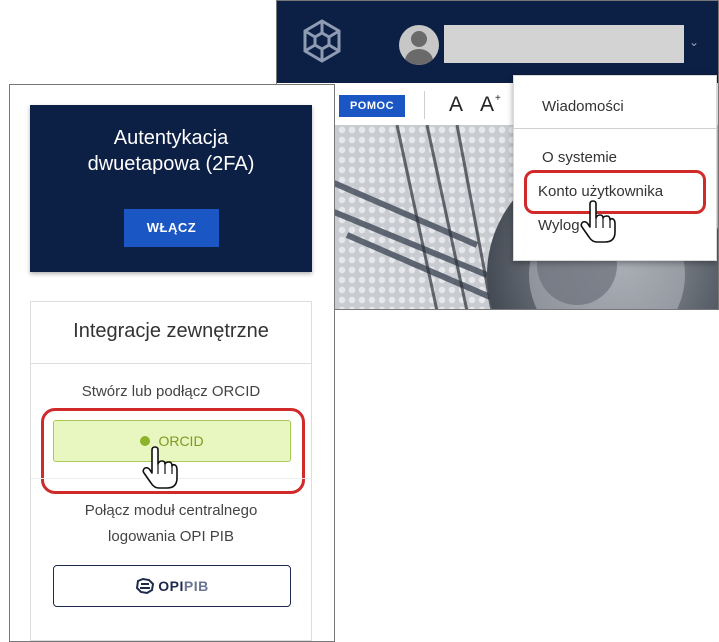  I want to click on chevron-down-icon: ⌄, so click(694, 42).